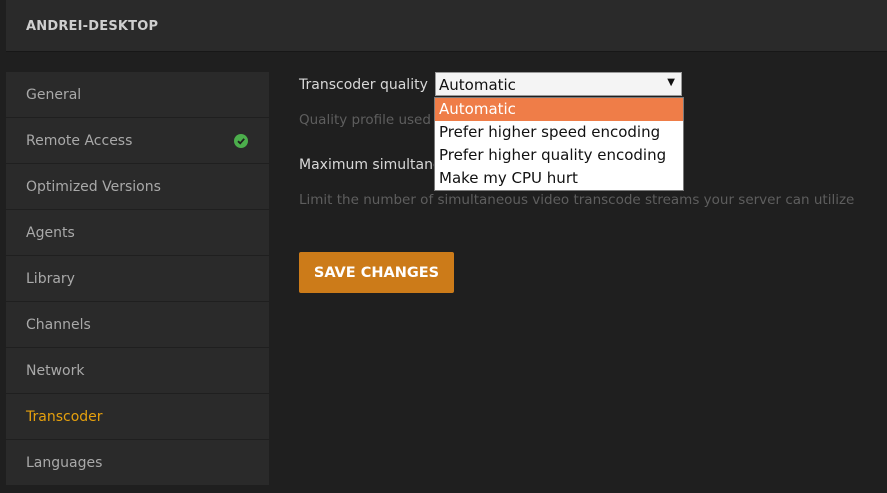 The image size is (887, 493). Describe the element at coordinates (137, 232) in the screenshot. I see `sidebar-item-agents: Agents` at that location.